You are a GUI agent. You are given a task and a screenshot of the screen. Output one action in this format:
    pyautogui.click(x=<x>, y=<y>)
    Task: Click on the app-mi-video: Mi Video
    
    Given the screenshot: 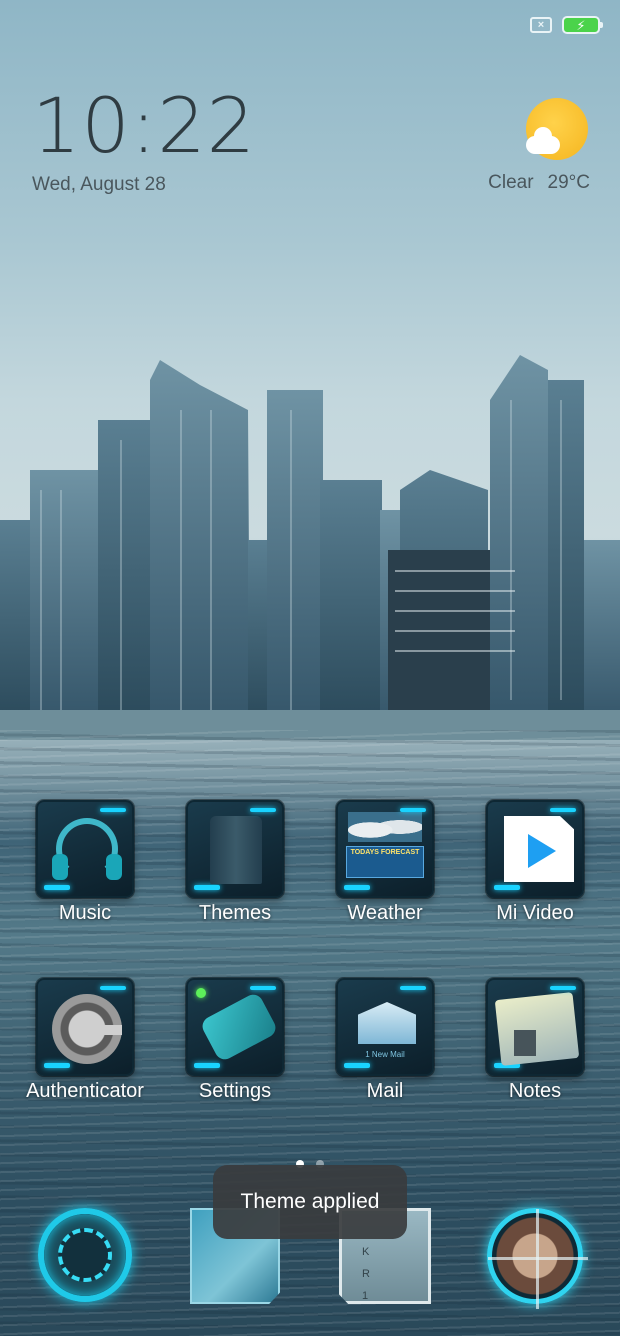 What is the action you would take?
    pyautogui.click(x=535, y=862)
    